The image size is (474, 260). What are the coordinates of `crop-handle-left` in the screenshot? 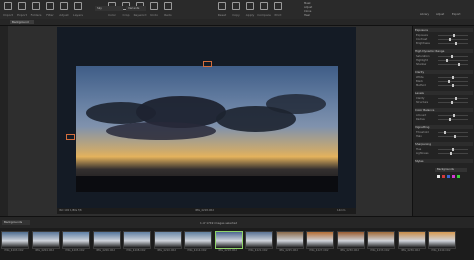 It's located at (70, 137).